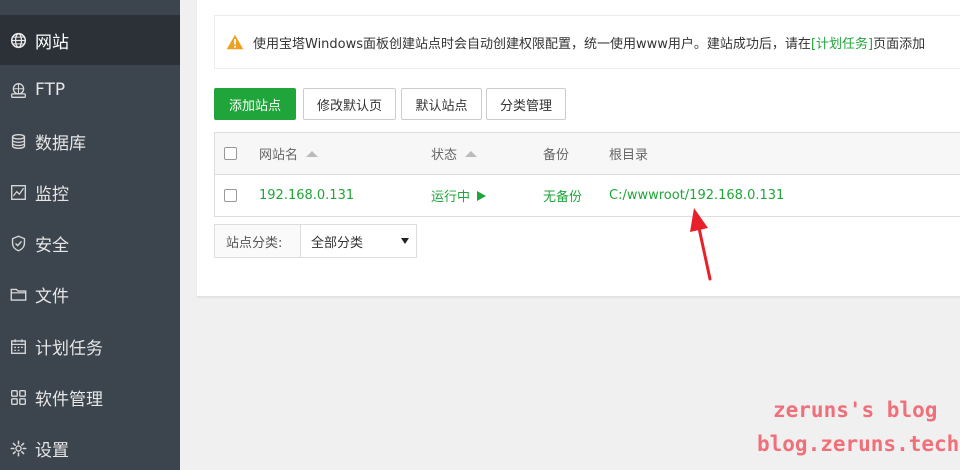  Describe the element at coordinates (482, 195) in the screenshot. I see `play-icon` at that location.